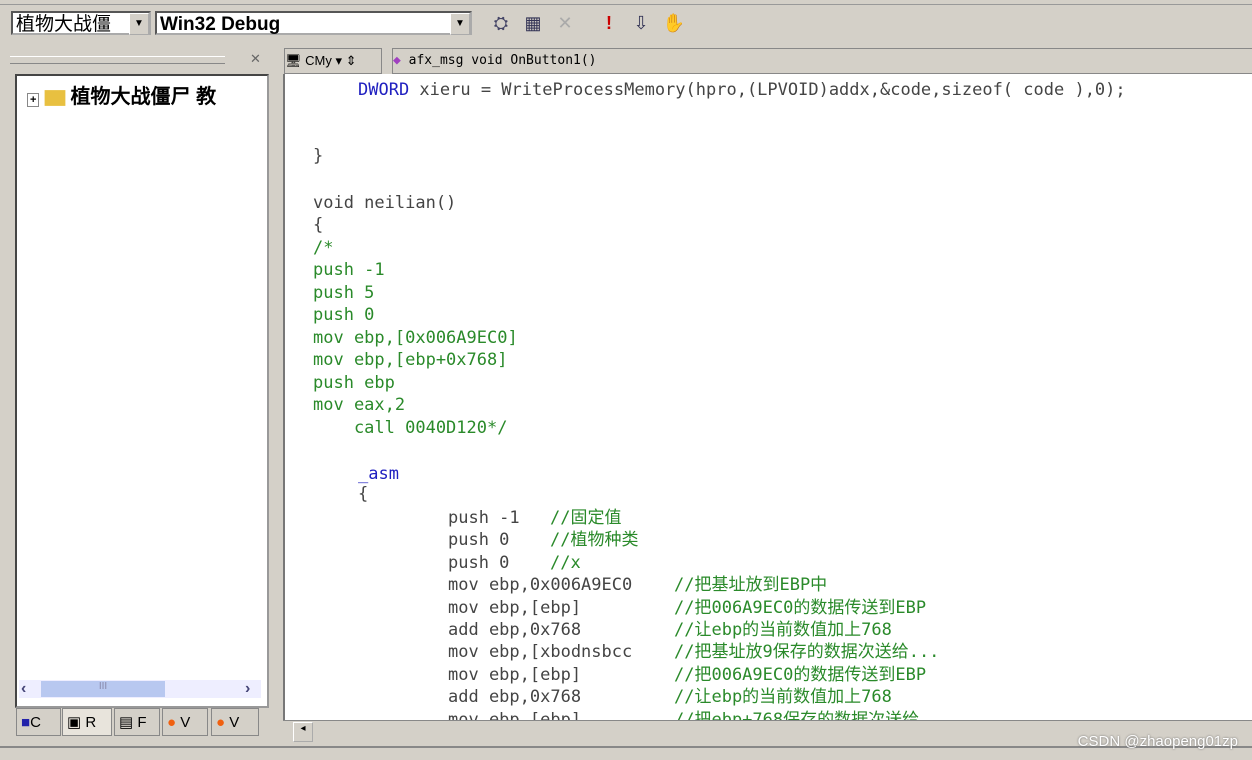 The width and height of the screenshot is (1252, 760). What do you see at coordinates (415, 338) in the screenshot?
I see `code-line: mov ebp,[0x006A9EC0]` at bounding box center [415, 338].